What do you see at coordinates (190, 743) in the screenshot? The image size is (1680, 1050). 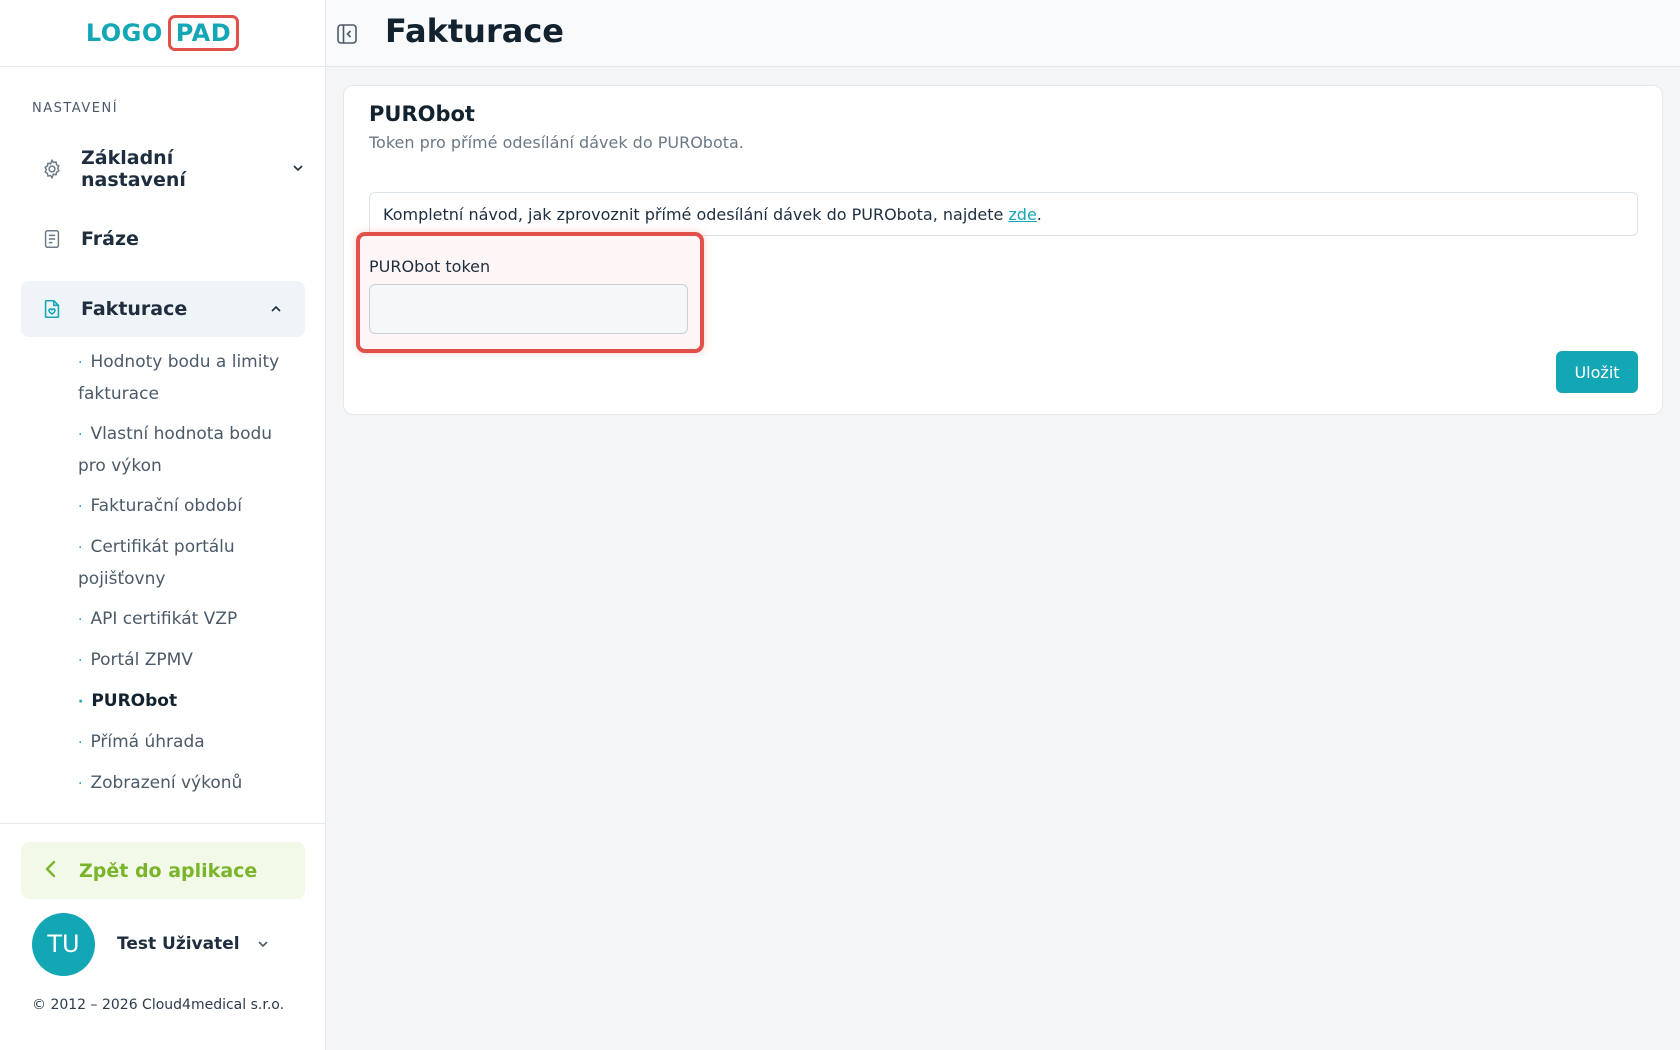 I see `sidebar-subitem-direct-payment: · Přímá úhrada` at bounding box center [190, 743].